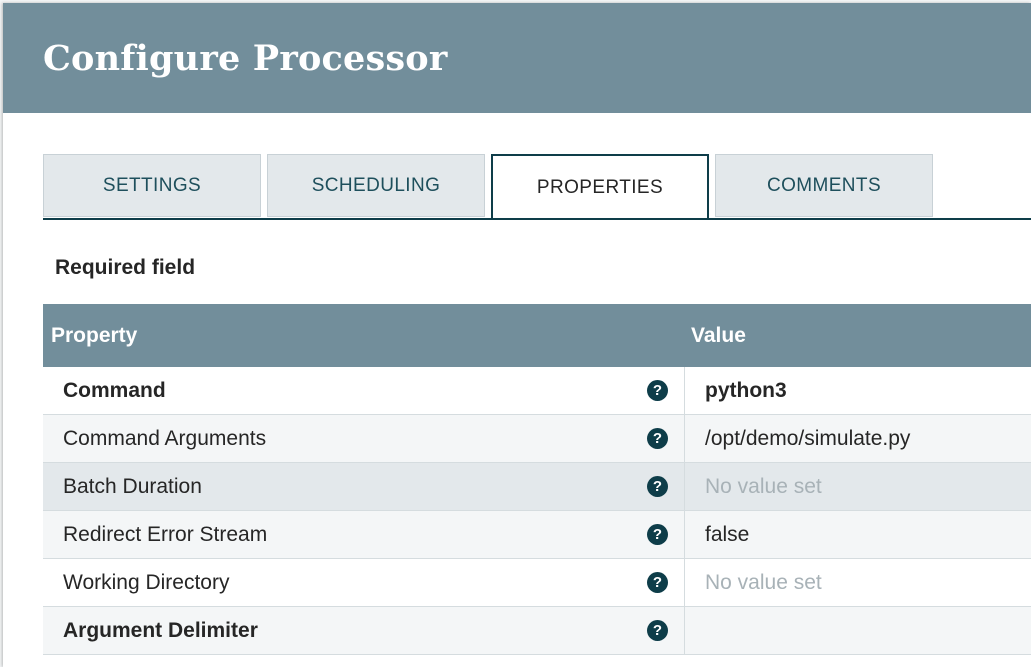 The width and height of the screenshot is (1031, 667). What do you see at coordinates (537, 583) in the screenshot?
I see `table-row: Working Directory ? No value set` at bounding box center [537, 583].